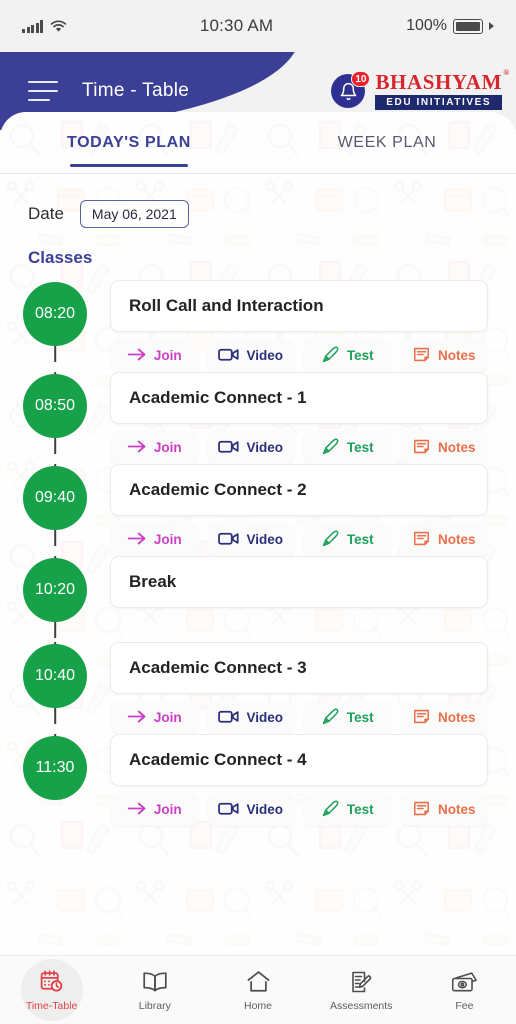 The width and height of the screenshot is (516, 1024). I want to click on class-title-card: Roll Call and Interaction, so click(299, 306).